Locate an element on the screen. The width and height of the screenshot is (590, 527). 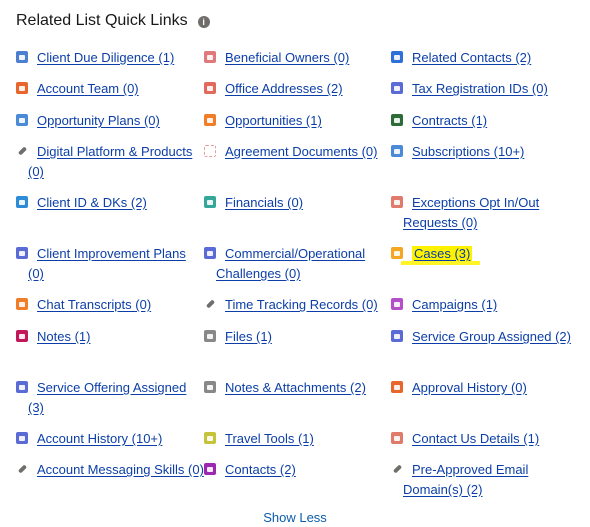
dashed-box-icon is located at coordinates (210, 151).